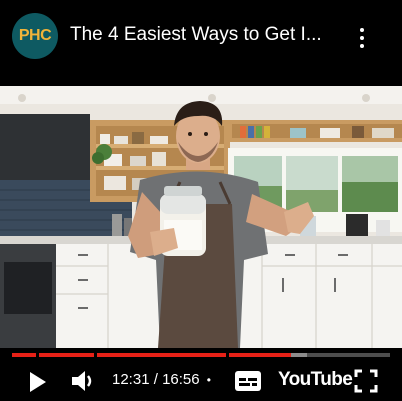 The image size is (402, 401). I want to click on channel-avatar: PHC, so click(35, 36).